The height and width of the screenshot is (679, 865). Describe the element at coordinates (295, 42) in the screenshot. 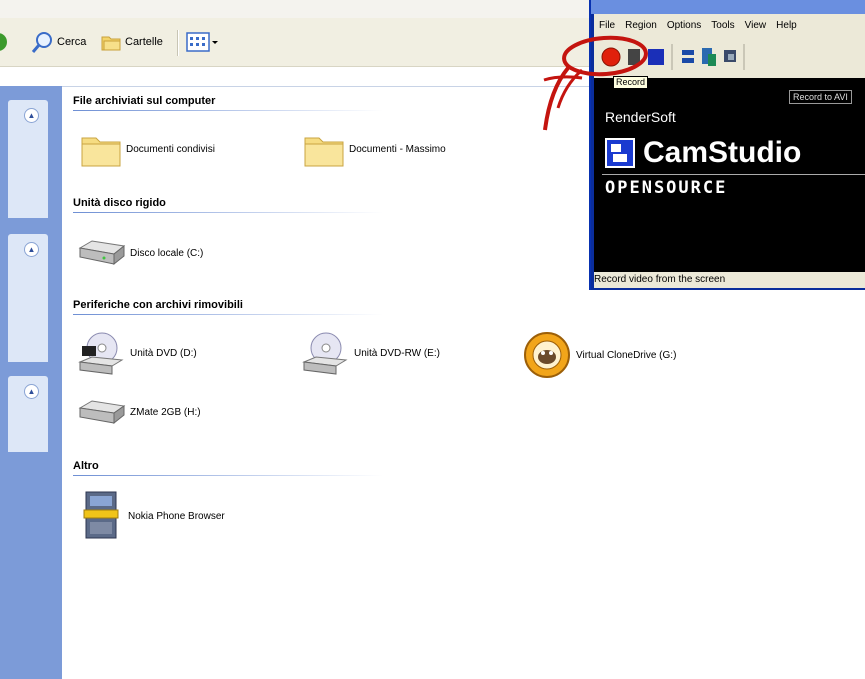

I see `explorer-toolbar: Cerca Cartelle` at that location.